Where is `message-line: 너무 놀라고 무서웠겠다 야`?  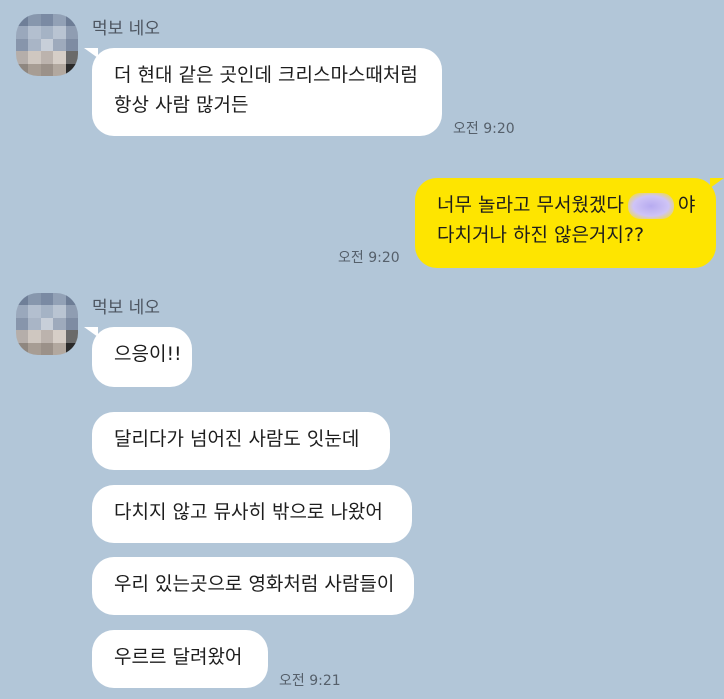 message-line: 너무 놀라고 무서웠겠다 야 is located at coordinates (566, 205).